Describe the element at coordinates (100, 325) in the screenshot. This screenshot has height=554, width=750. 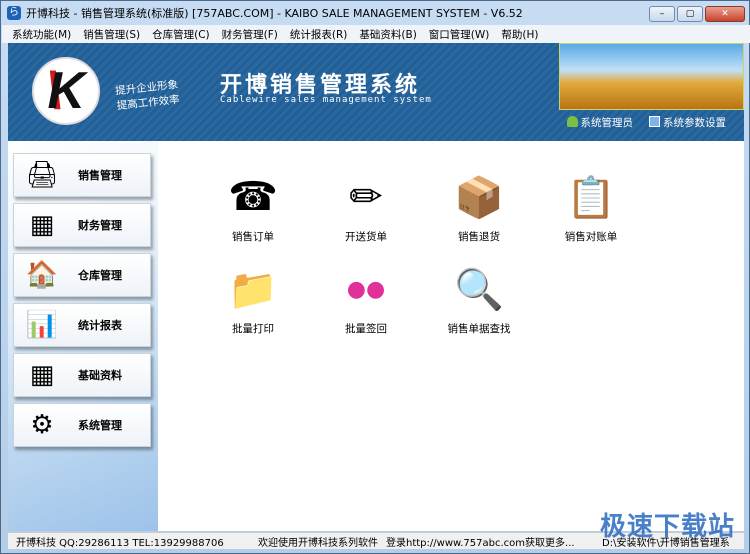
I see `sidebar-item-label: 统计报表` at that location.